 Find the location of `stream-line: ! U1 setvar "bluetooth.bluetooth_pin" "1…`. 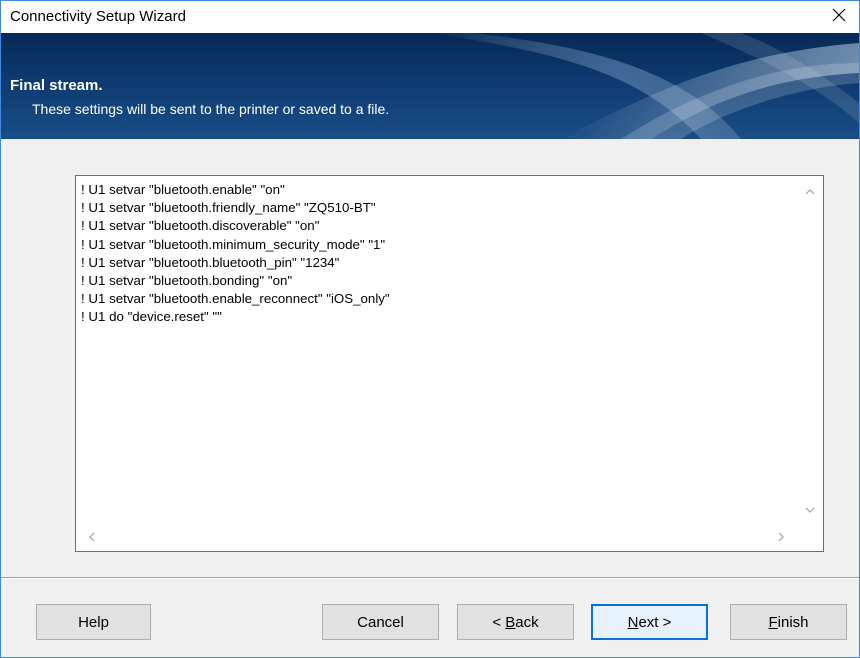

stream-line: ! U1 setvar "bluetooth.bluetooth_pin" "1… is located at coordinates (210, 262).